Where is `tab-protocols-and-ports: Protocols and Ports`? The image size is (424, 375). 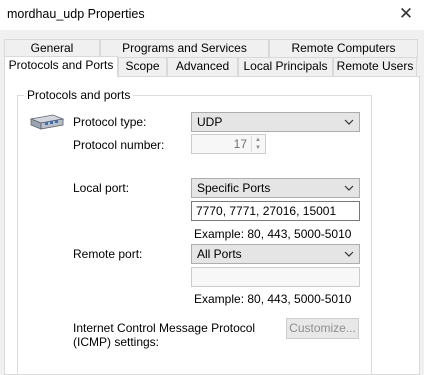
tab-protocols-and-ports: Protocols and Ports is located at coordinates (61, 66).